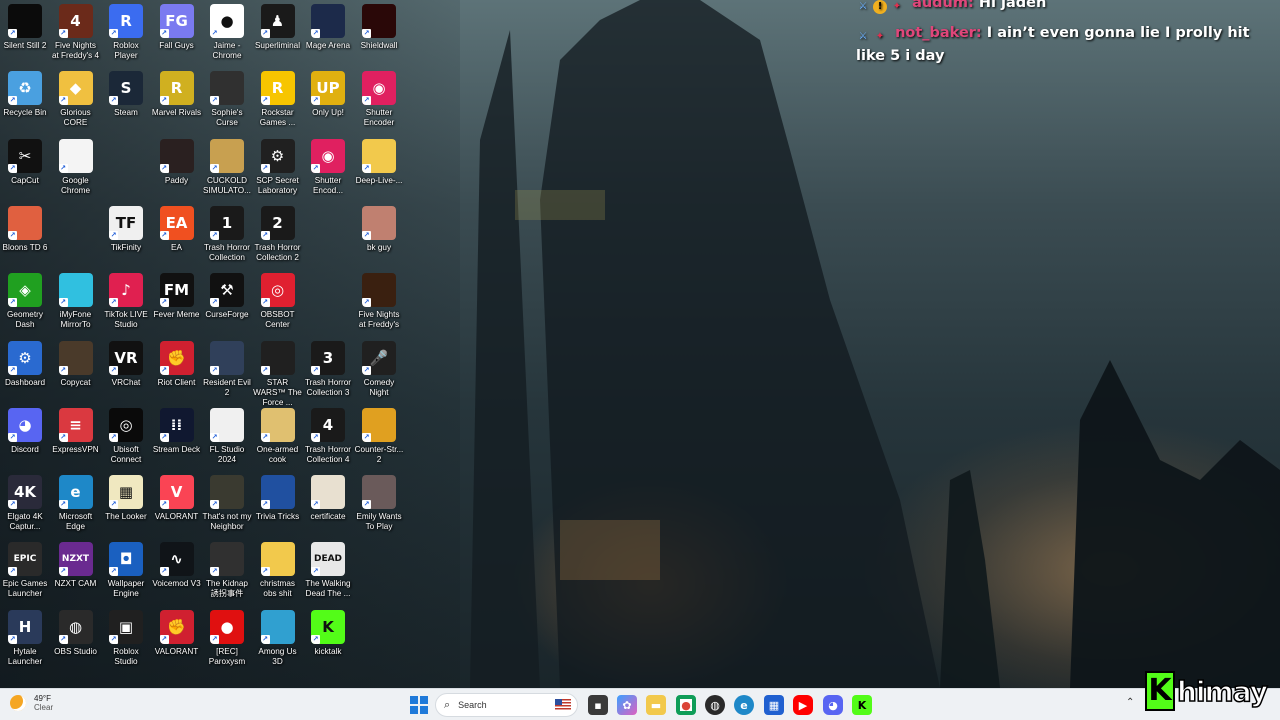 The height and width of the screenshot is (720, 1280). What do you see at coordinates (744, 705) in the screenshot?
I see `edge-icon: e` at bounding box center [744, 705].